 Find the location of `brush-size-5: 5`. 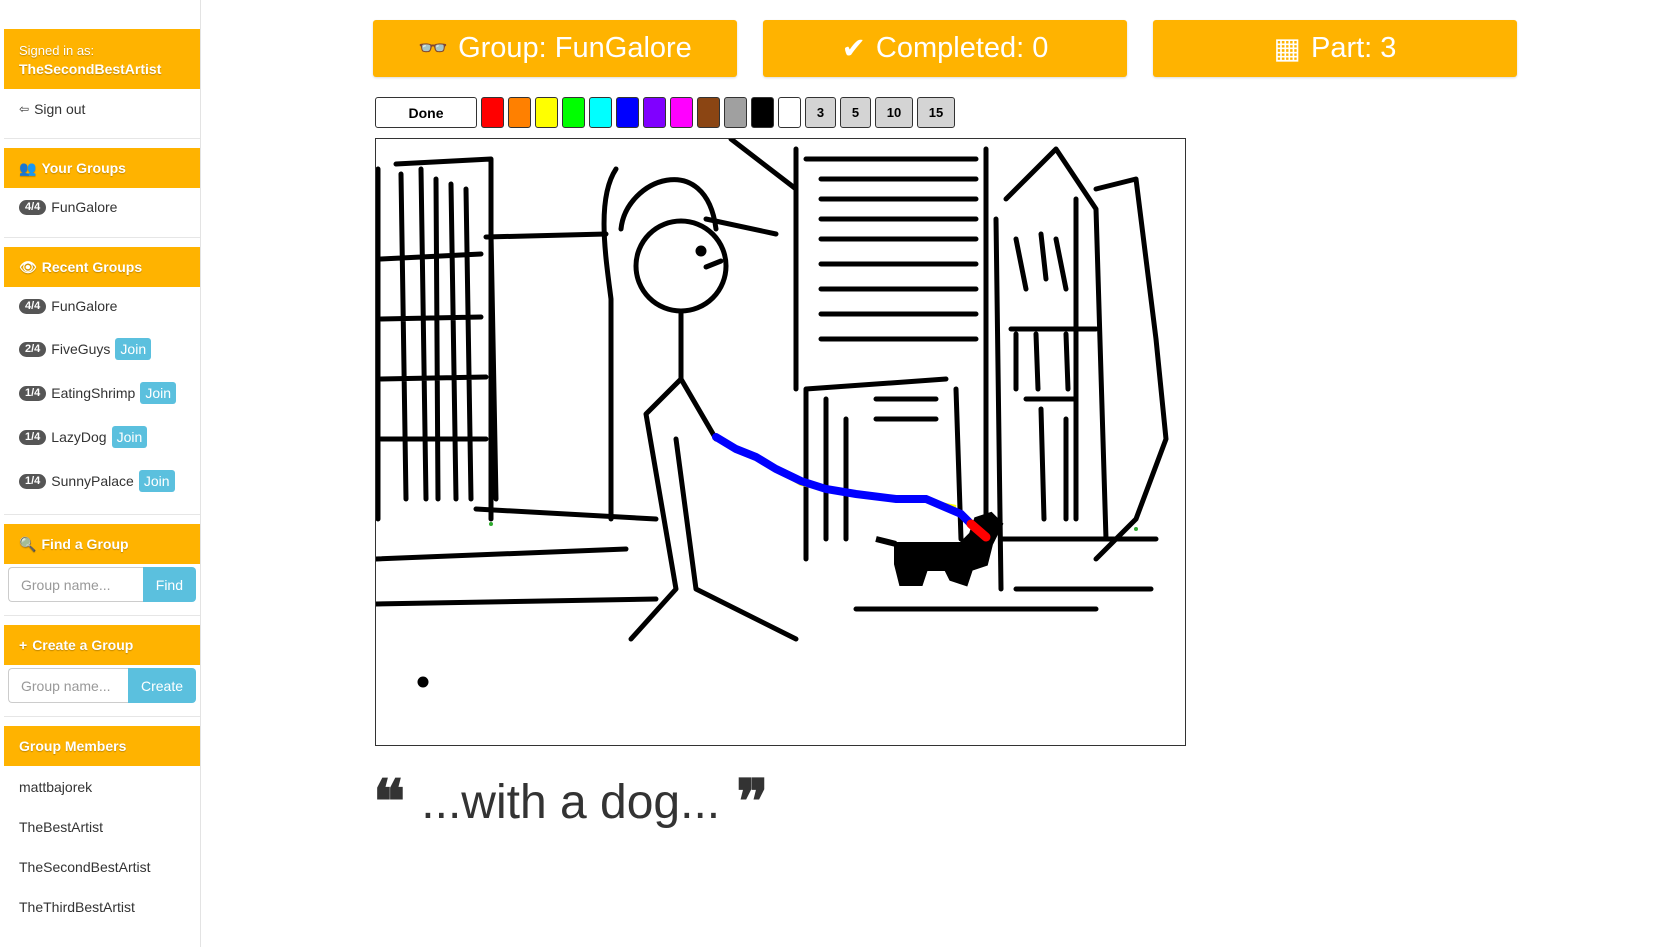

brush-size-5: 5 is located at coordinates (855, 112).